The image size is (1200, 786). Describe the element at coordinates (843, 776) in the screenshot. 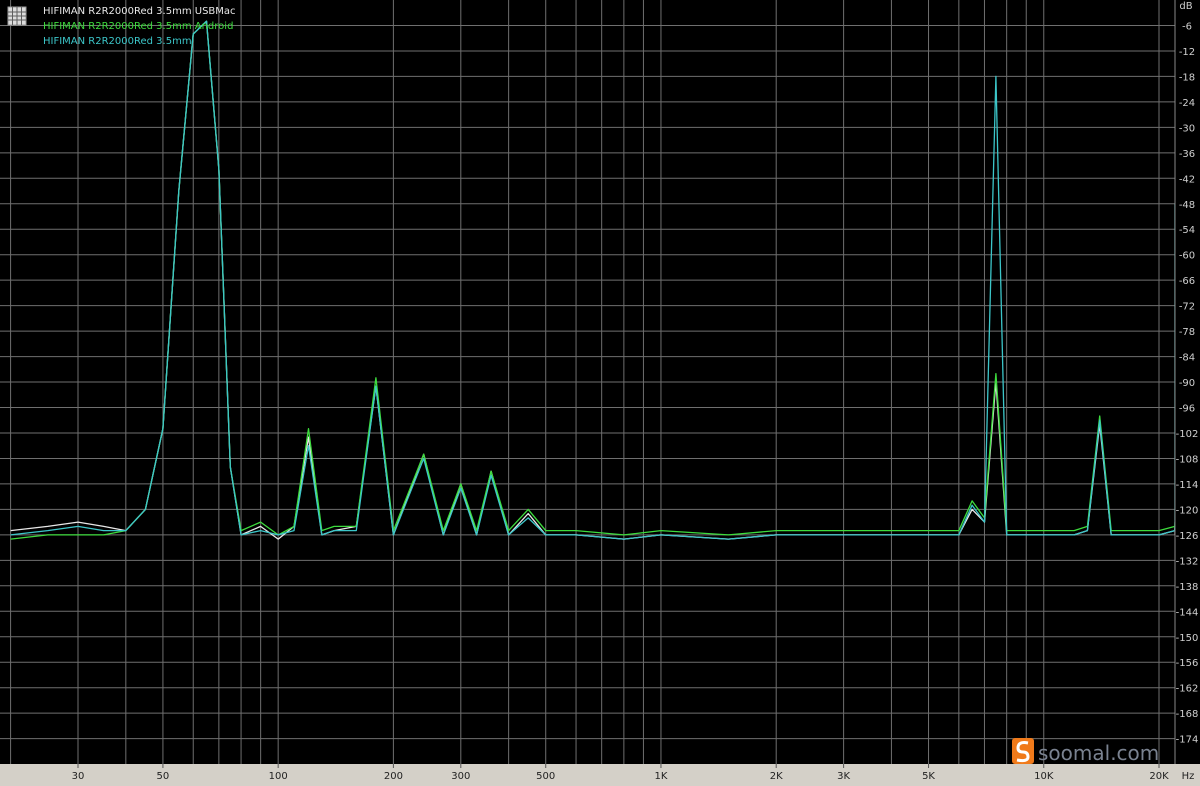

I see `x-tick-label: 3K` at that location.